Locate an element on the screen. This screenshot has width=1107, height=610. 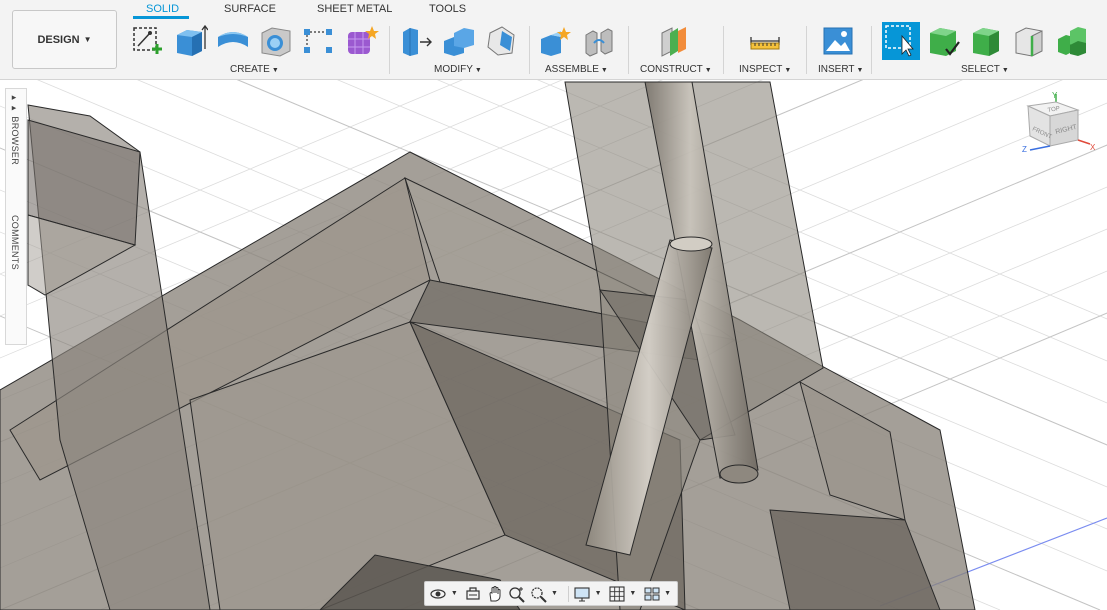
measure-icon is located at coordinates (765, 41).